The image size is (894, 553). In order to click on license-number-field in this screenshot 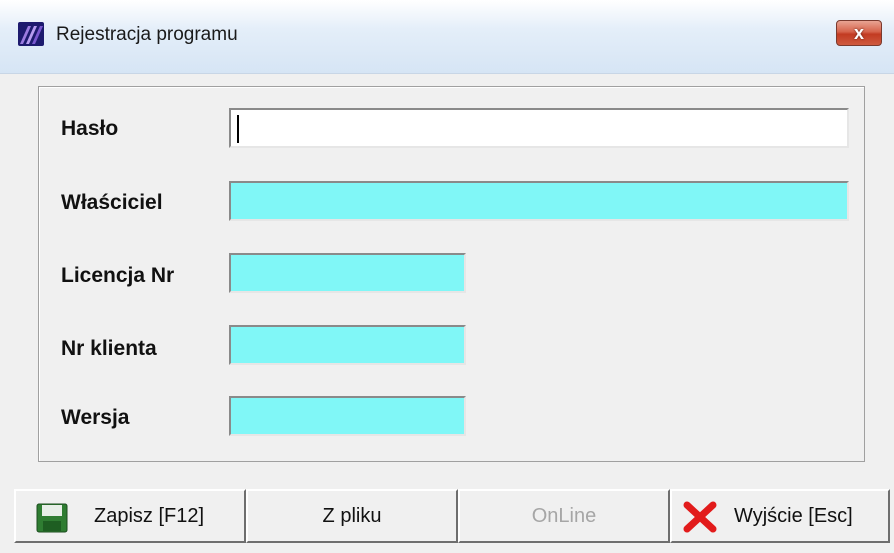, I will do `click(347, 273)`.